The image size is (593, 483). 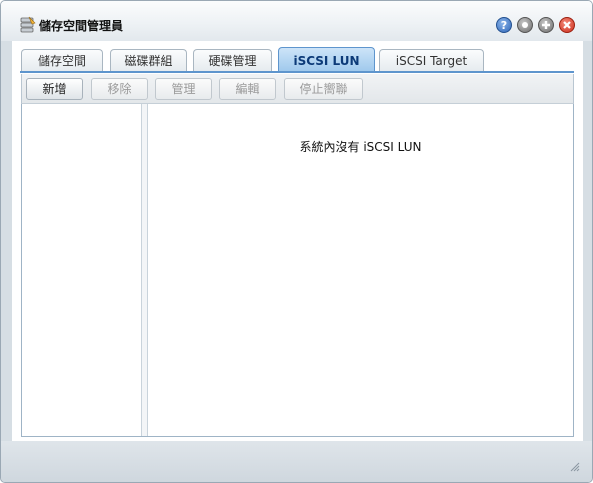 What do you see at coordinates (54, 89) in the screenshot?
I see `create-button: 新增` at bounding box center [54, 89].